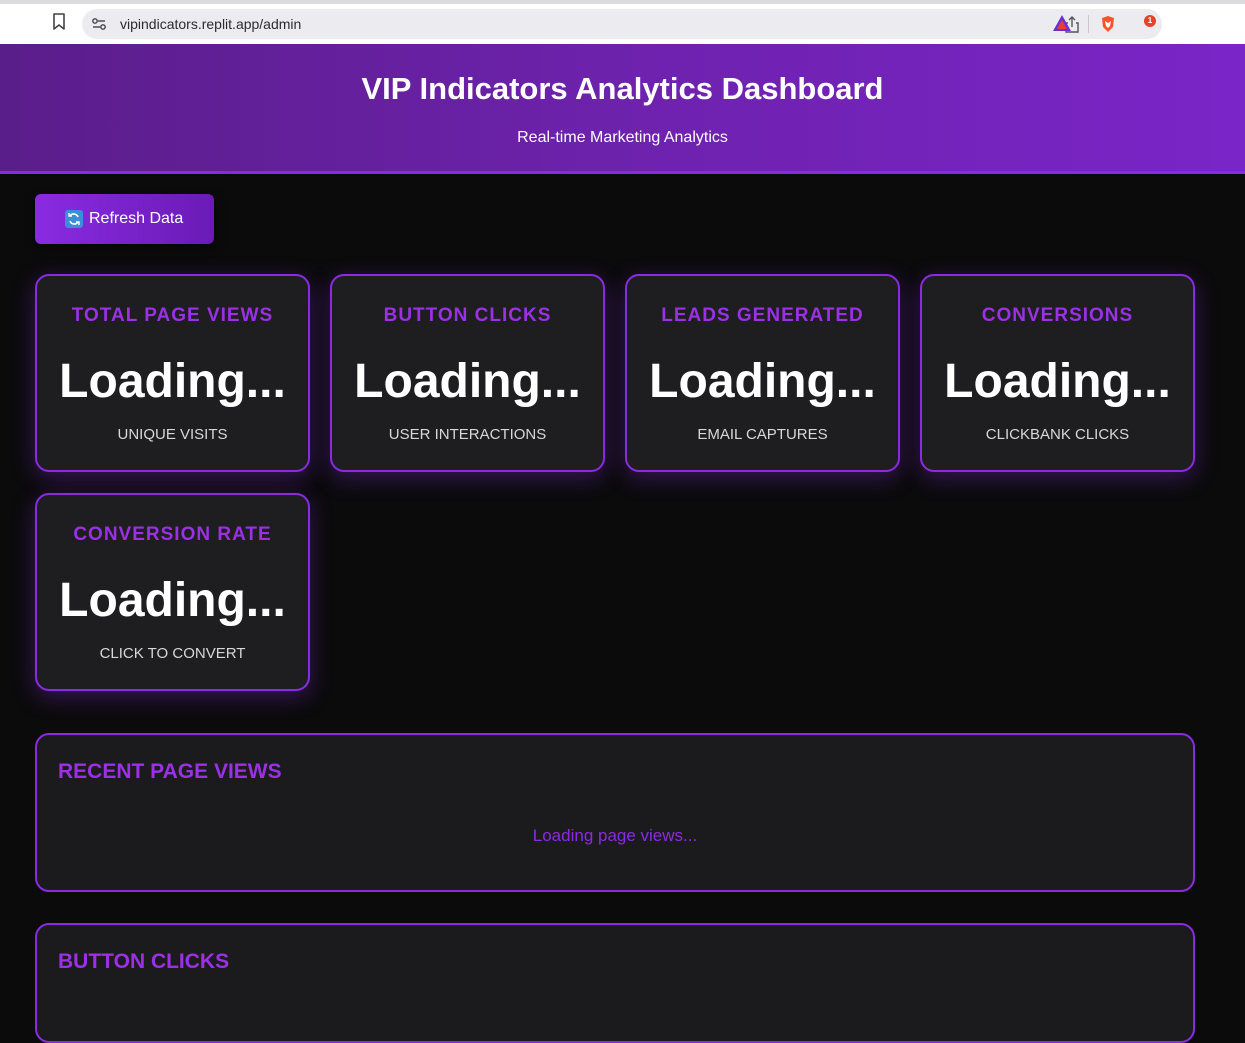  What do you see at coordinates (1088, 24) in the screenshot?
I see `toolbar-divider` at bounding box center [1088, 24].